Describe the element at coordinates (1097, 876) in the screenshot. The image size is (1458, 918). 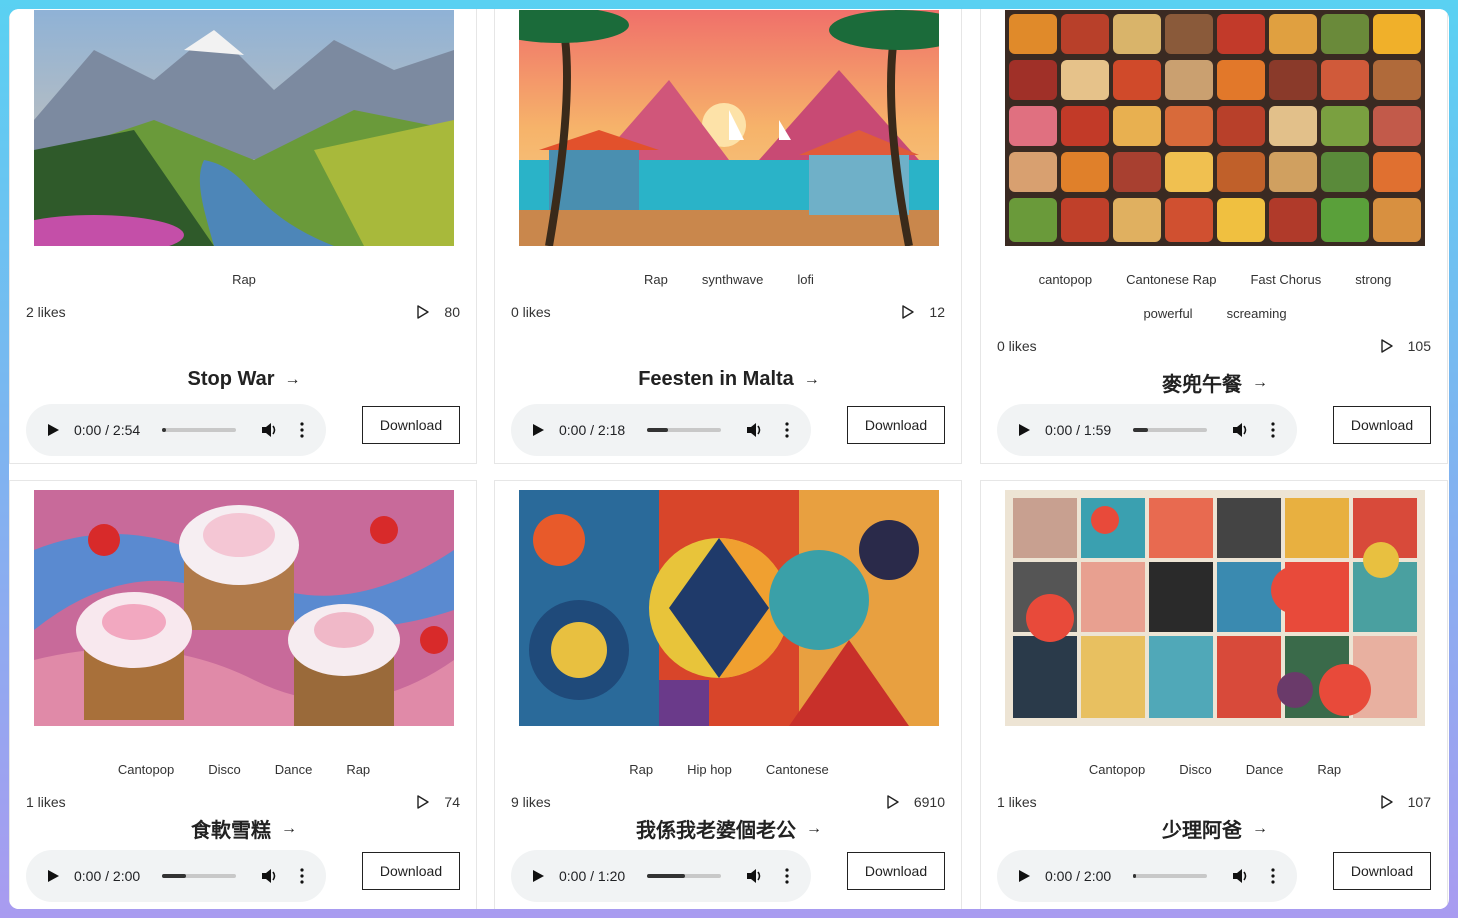
I see `time-total: 2:00` at that location.